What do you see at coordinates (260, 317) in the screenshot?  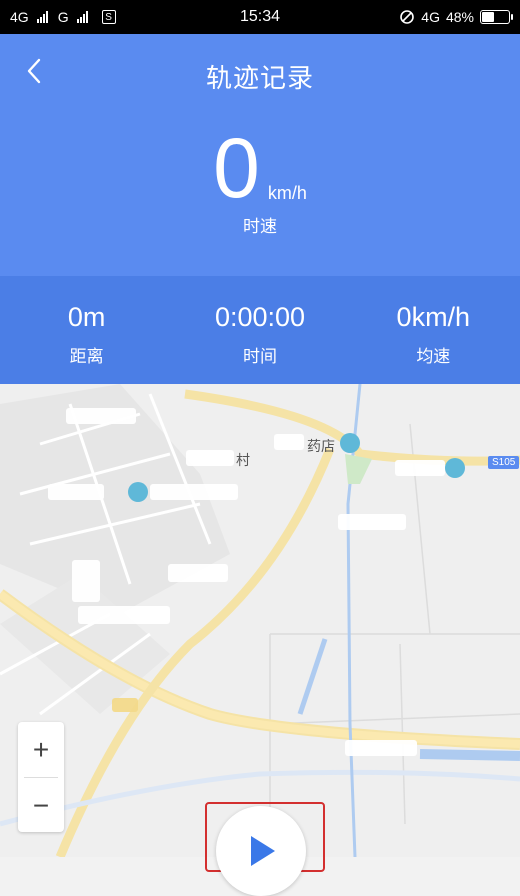 I see `stat-time-value: 0:00:00` at bounding box center [260, 317].